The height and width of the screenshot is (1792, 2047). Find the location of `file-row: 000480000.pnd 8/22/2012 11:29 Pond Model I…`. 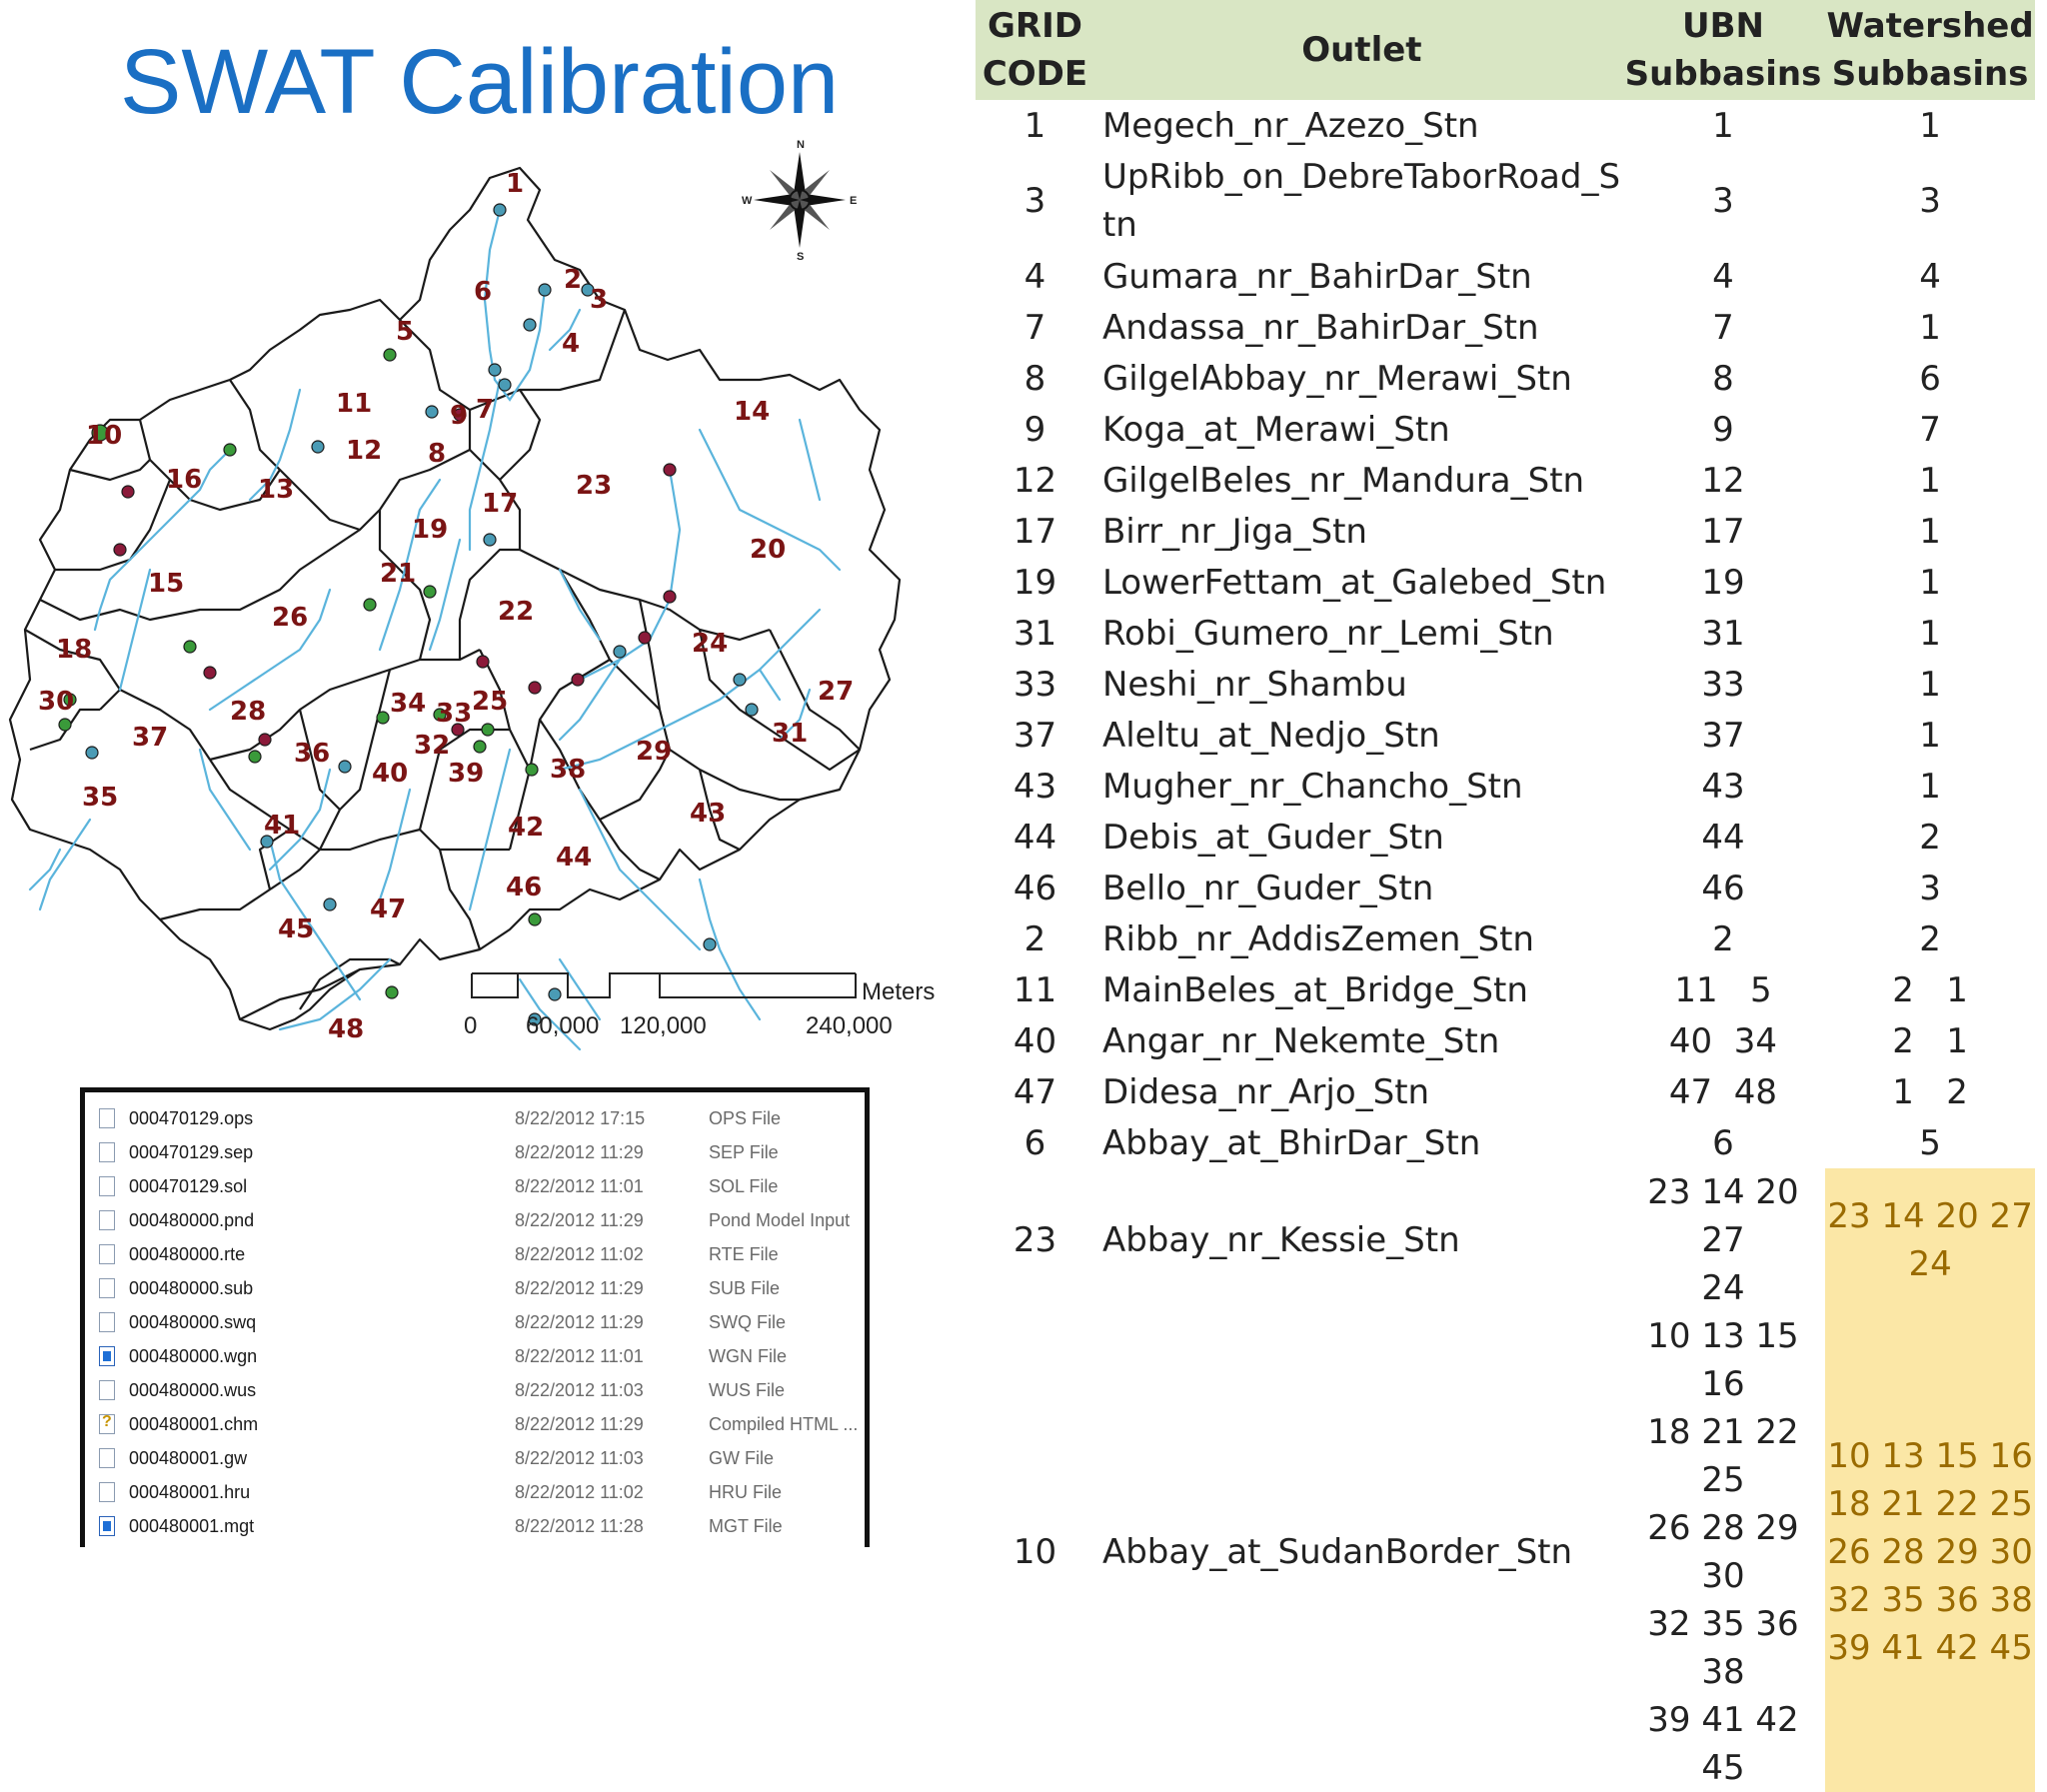

file-row: 000480000.pnd 8/22/2012 11:29 Pond Model I… is located at coordinates (475, 1221).